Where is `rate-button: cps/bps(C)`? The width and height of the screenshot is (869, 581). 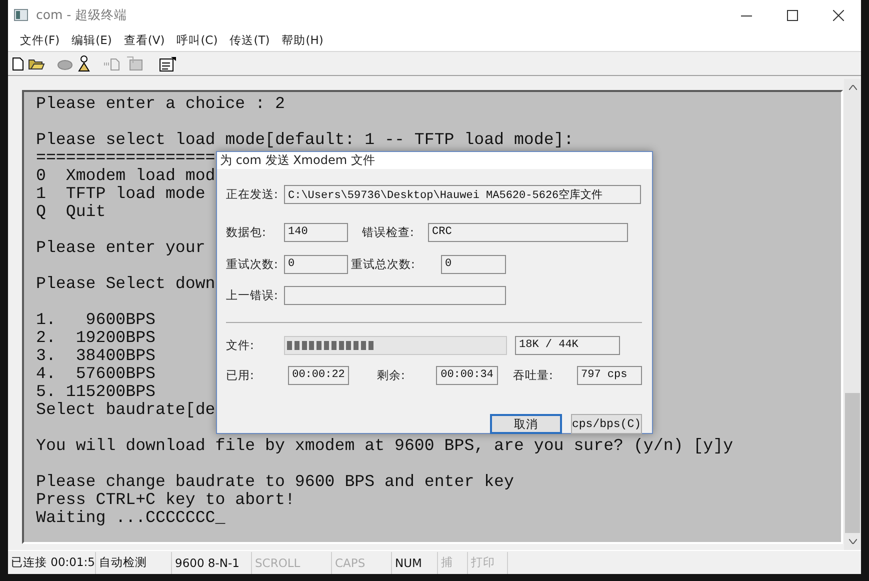
rate-button: cps/bps(C) is located at coordinates (606, 424).